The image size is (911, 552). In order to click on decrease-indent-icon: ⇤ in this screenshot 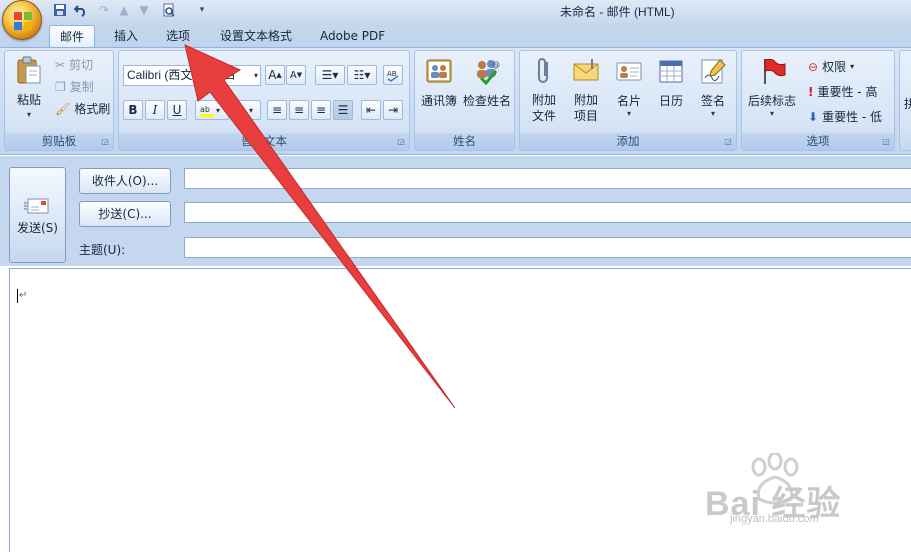, I will do `click(371, 110)`.